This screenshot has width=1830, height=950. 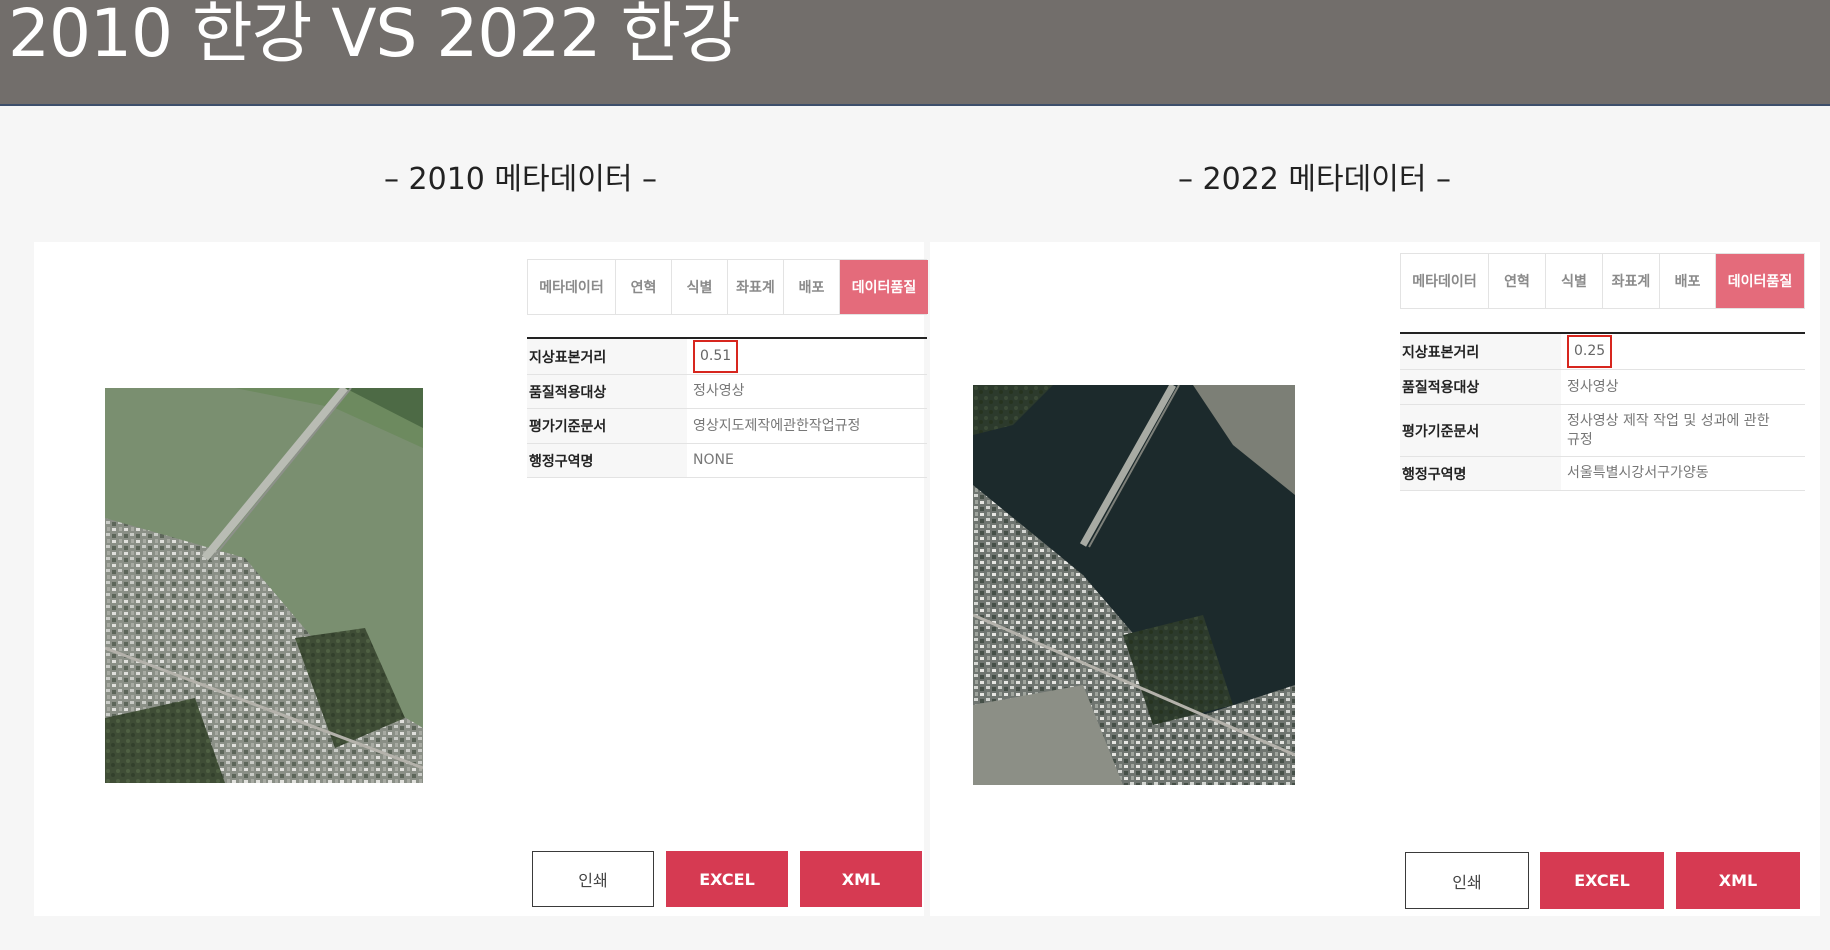 I want to click on table-row: 행정구역명 서울특별시강서구가양동, so click(x=1602, y=474).